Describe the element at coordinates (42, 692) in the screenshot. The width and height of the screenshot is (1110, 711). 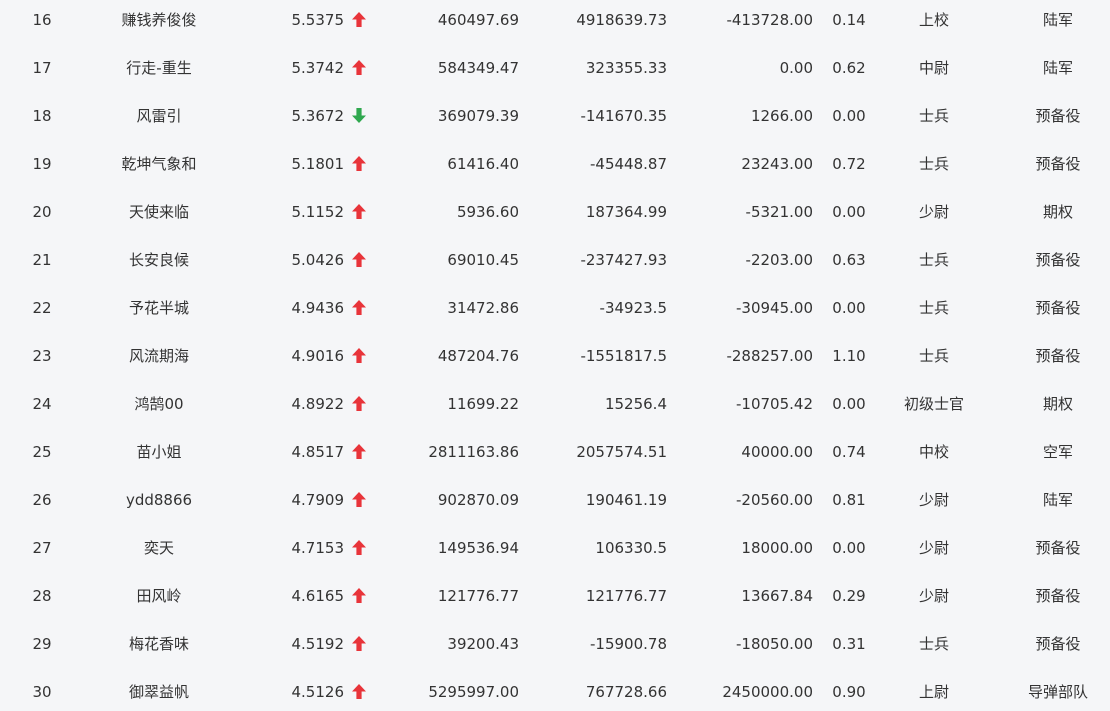
I see `rank-cell: 30` at that location.